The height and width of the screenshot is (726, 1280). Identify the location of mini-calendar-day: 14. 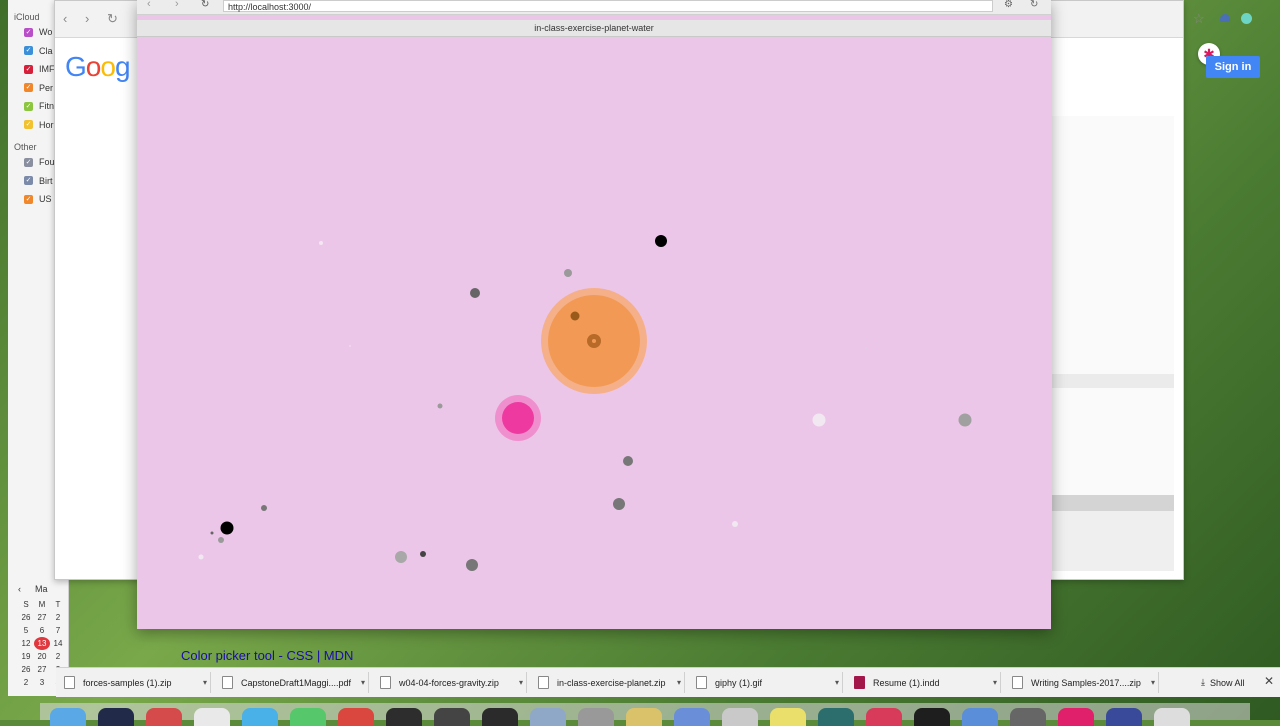
(58, 643).